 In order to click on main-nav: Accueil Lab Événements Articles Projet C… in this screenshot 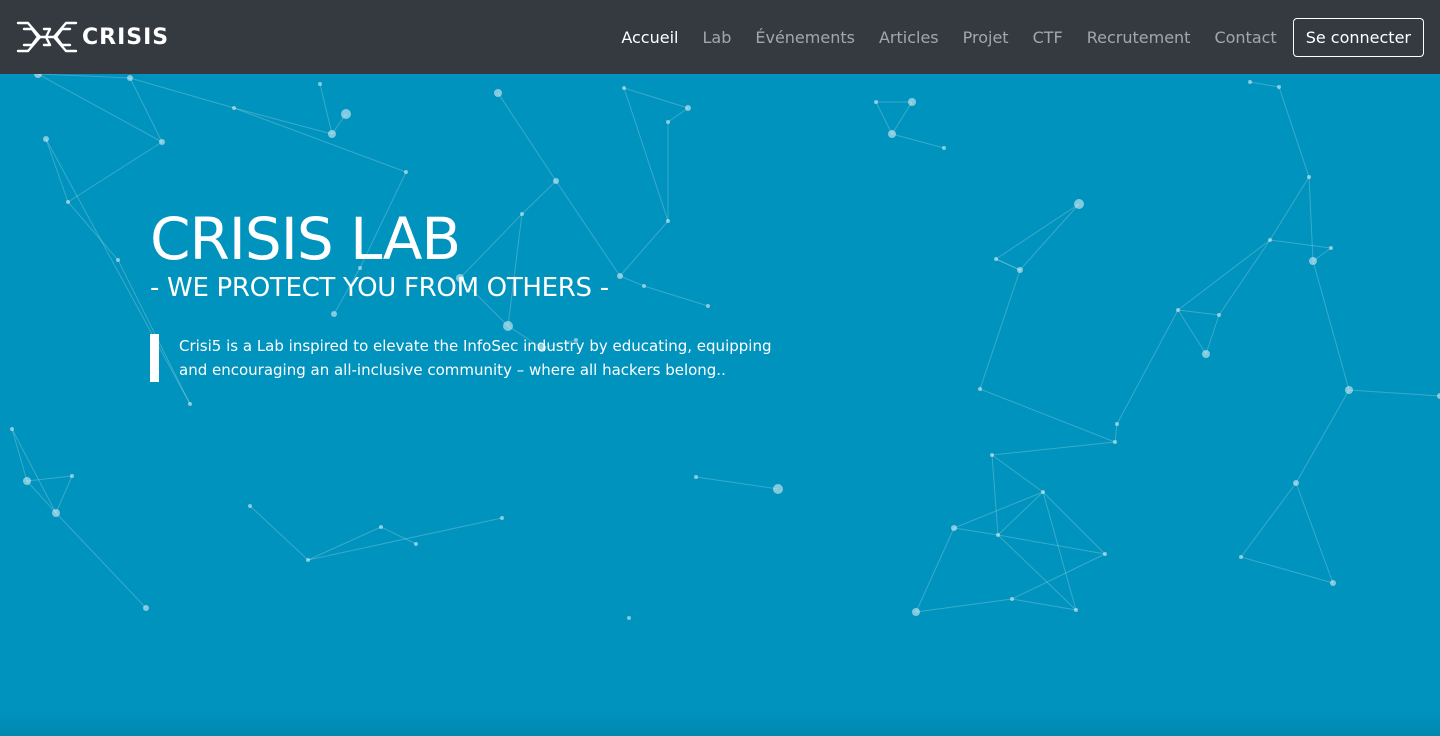, I will do `click(1016, 37)`.